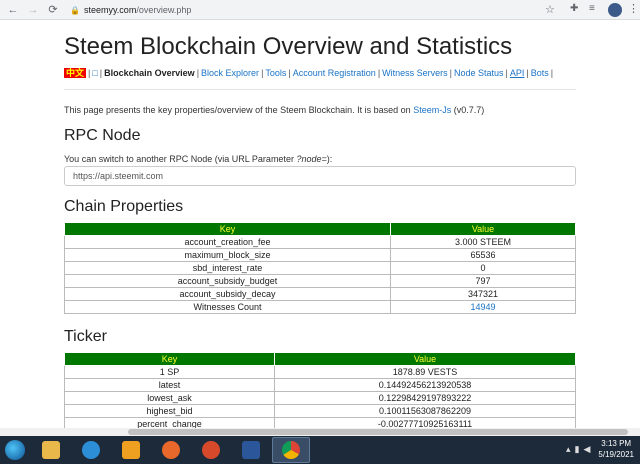 The width and height of the screenshot is (640, 464). I want to click on horizontal-scrollbar, so click(320, 432).